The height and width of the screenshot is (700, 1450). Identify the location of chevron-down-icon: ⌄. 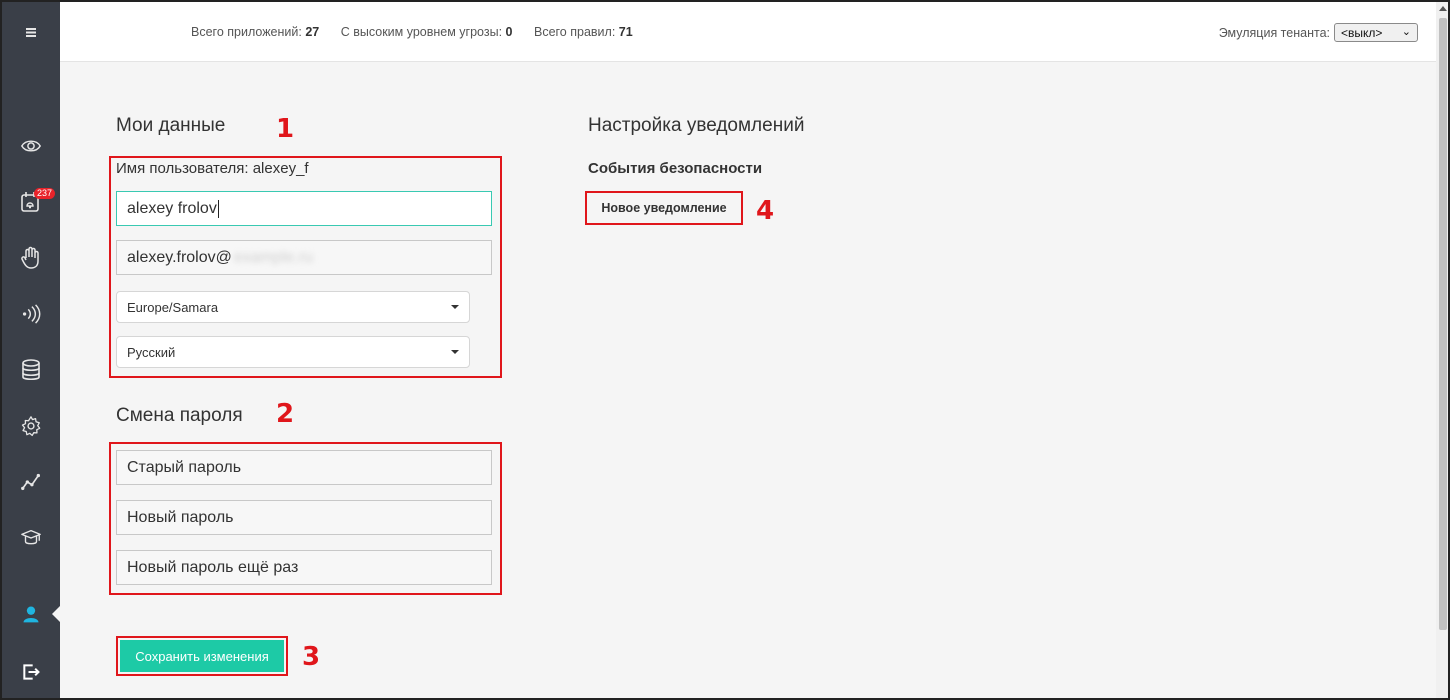
(1406, 32).